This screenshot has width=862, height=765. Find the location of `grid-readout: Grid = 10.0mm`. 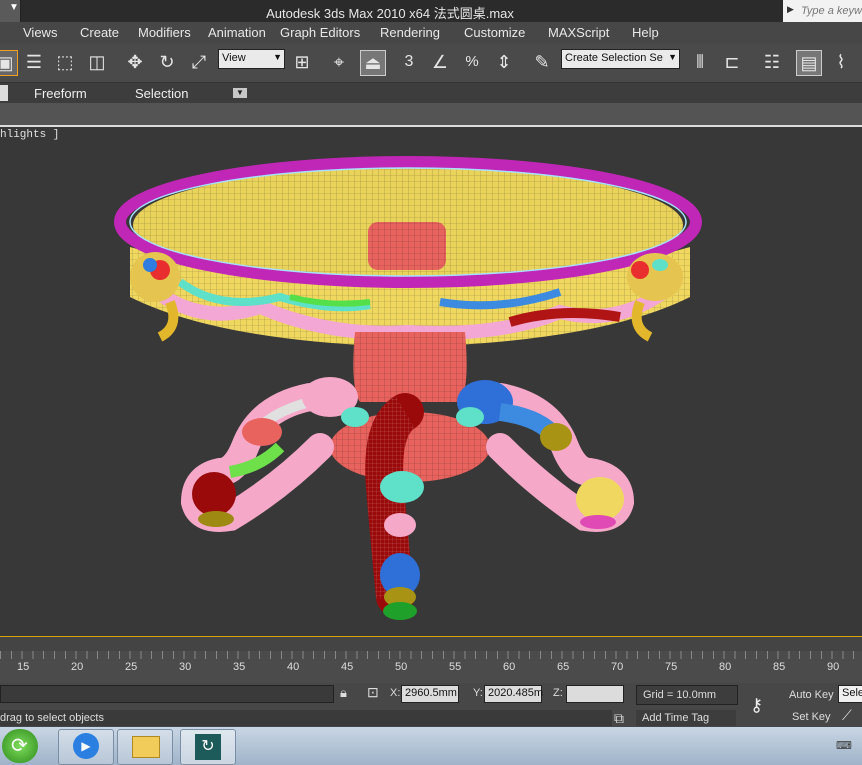

grid-readout: Grid = 10.0mm is located at coordinates (687, 695).